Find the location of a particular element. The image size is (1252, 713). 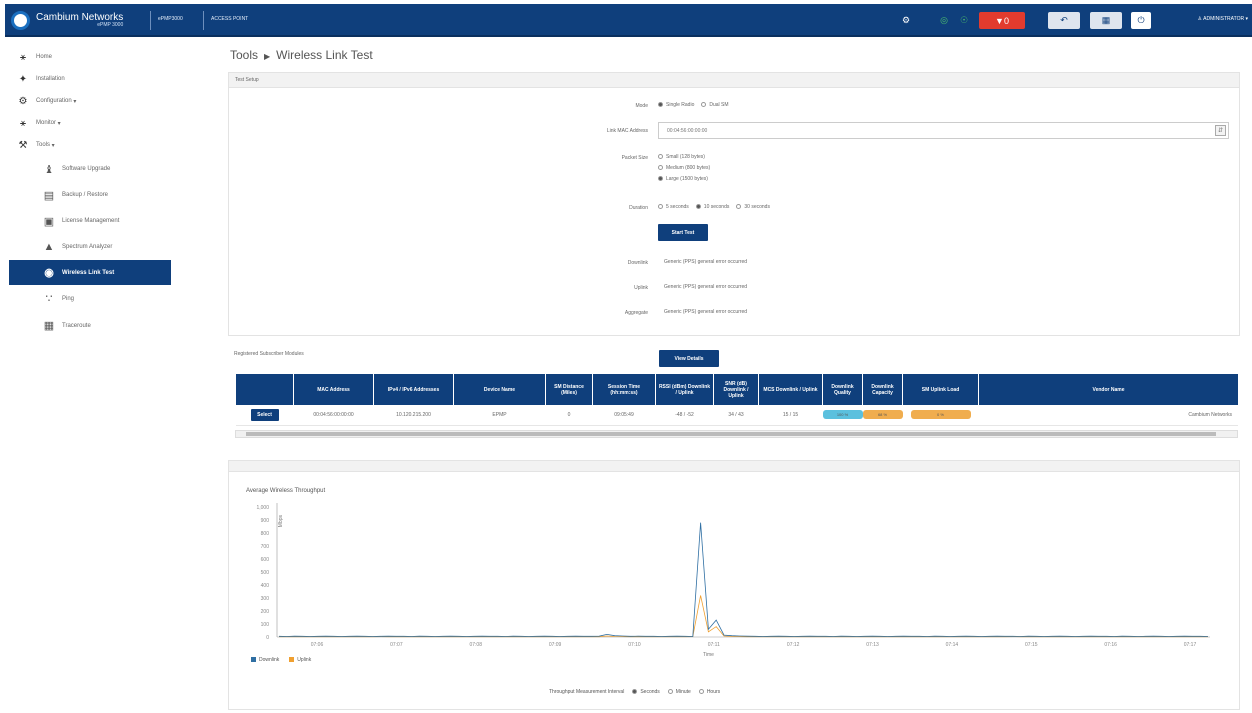

packet-option-medium: Medium (800 bytes) is located at coordinates (684, 168).